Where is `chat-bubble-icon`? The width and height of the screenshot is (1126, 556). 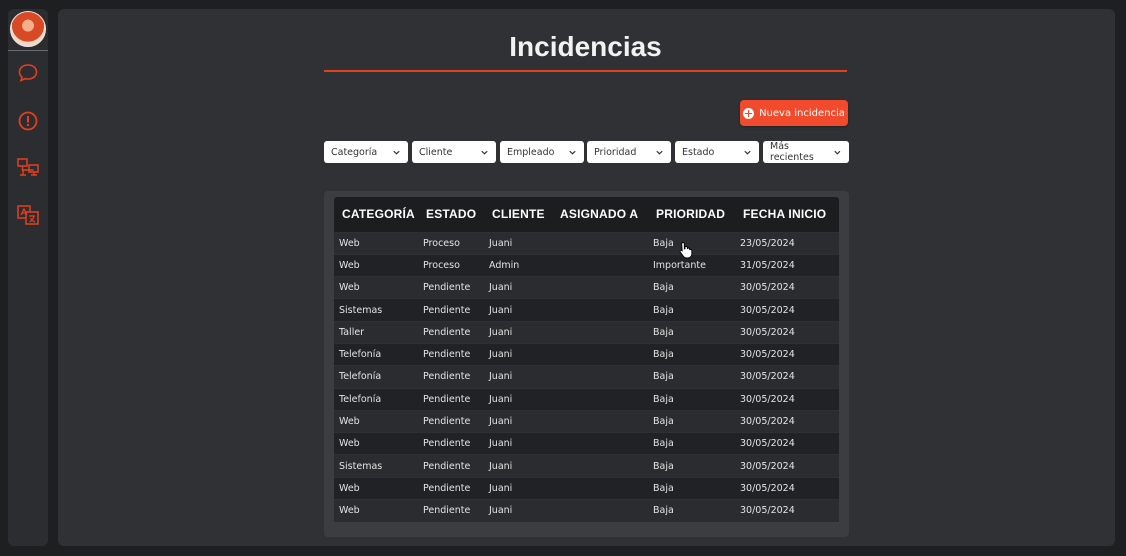 chat-bubble-icon is located at coordinates (28, 73).